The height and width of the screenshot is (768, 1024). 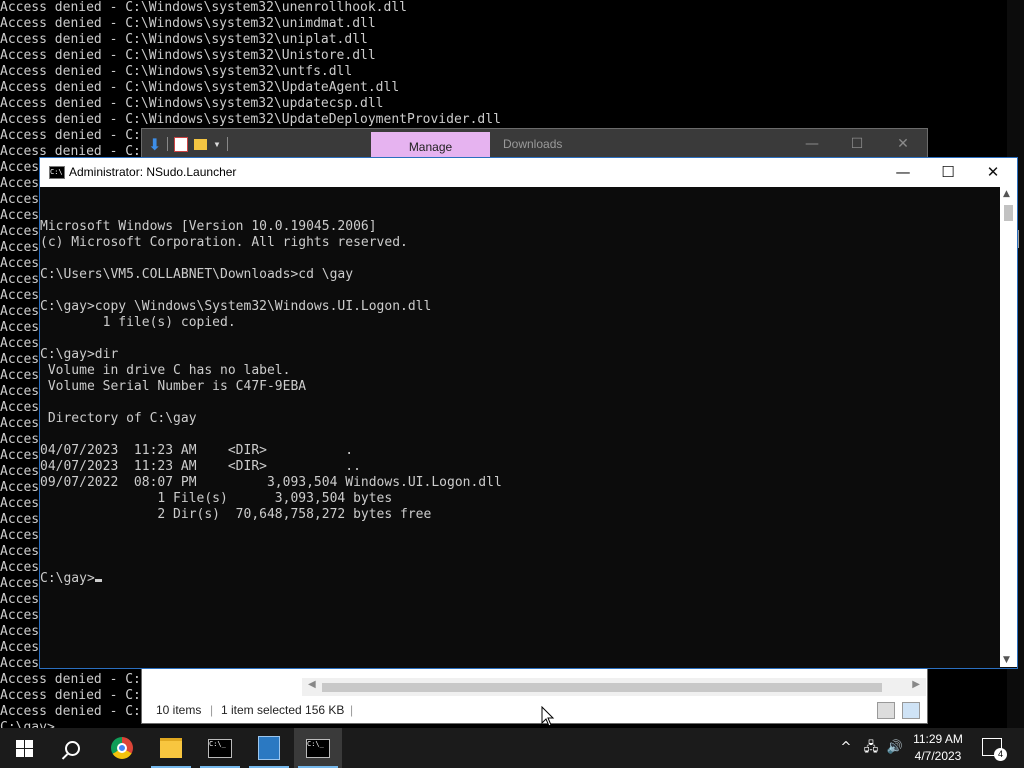 I want to click on folder-icon, so click(x=171, y=748).